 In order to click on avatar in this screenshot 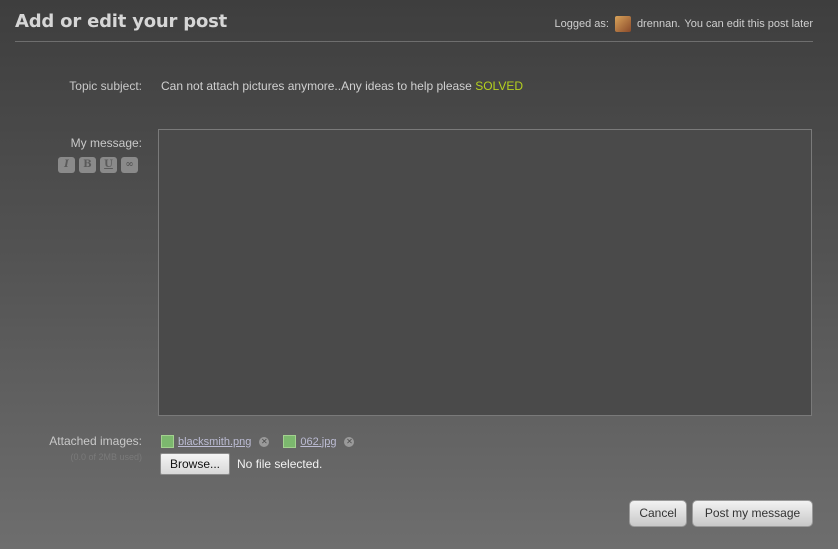, I will do `click(622, 24)`.